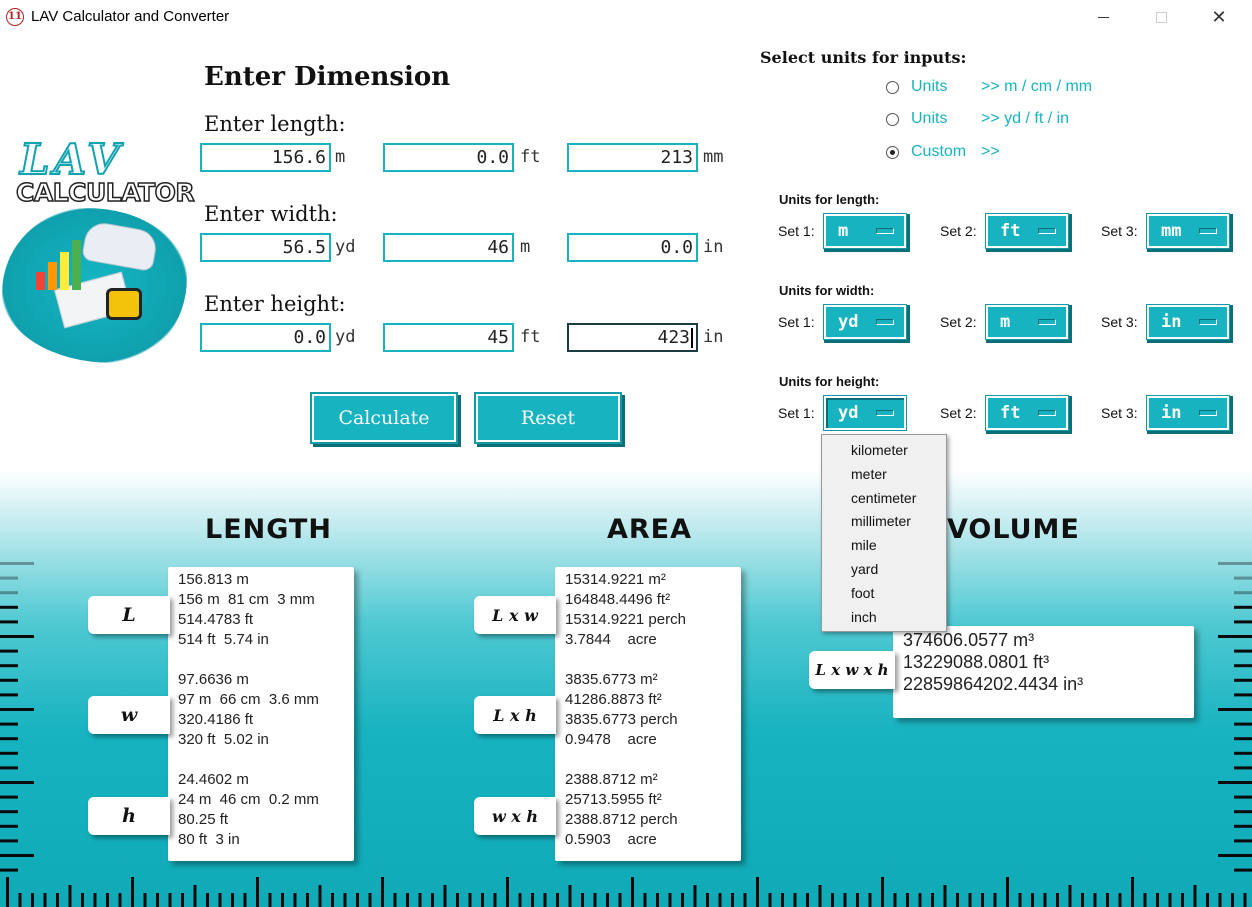 Image resolution: width=1252 pixels, height=907 pixels. What do you see at coordinates (275, 124) in the screenshot?
I see `length-label: Enter length:` at bounding box center [275, 124].